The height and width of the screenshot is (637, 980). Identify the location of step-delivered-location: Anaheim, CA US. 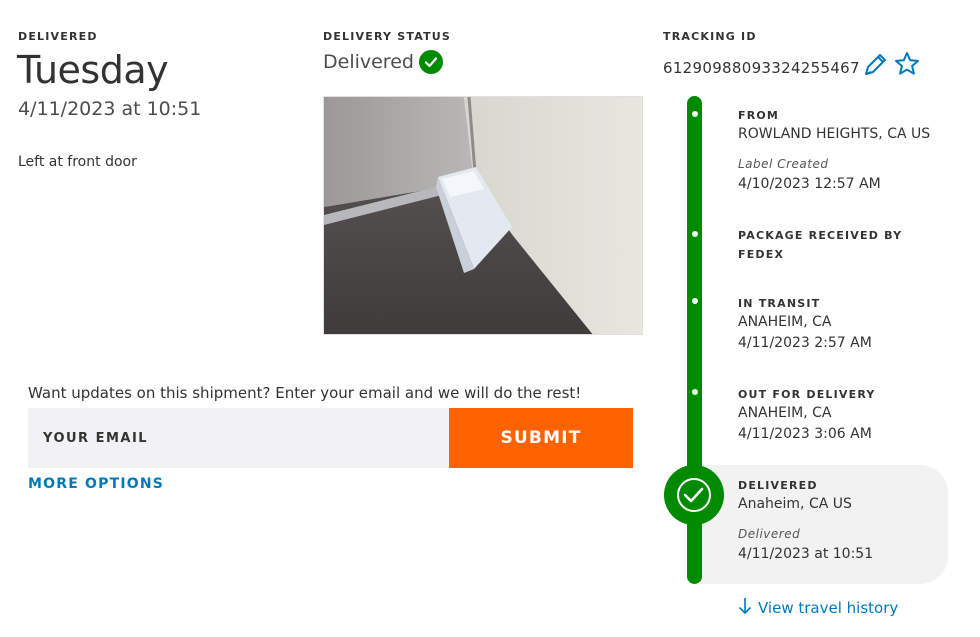
(795, 504).